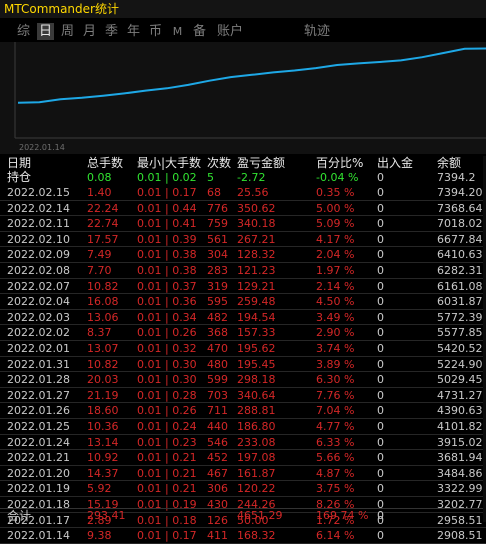 The height and width of the screenshot is (544, 486). I want to click on tab-m: M, so click(177, 31).